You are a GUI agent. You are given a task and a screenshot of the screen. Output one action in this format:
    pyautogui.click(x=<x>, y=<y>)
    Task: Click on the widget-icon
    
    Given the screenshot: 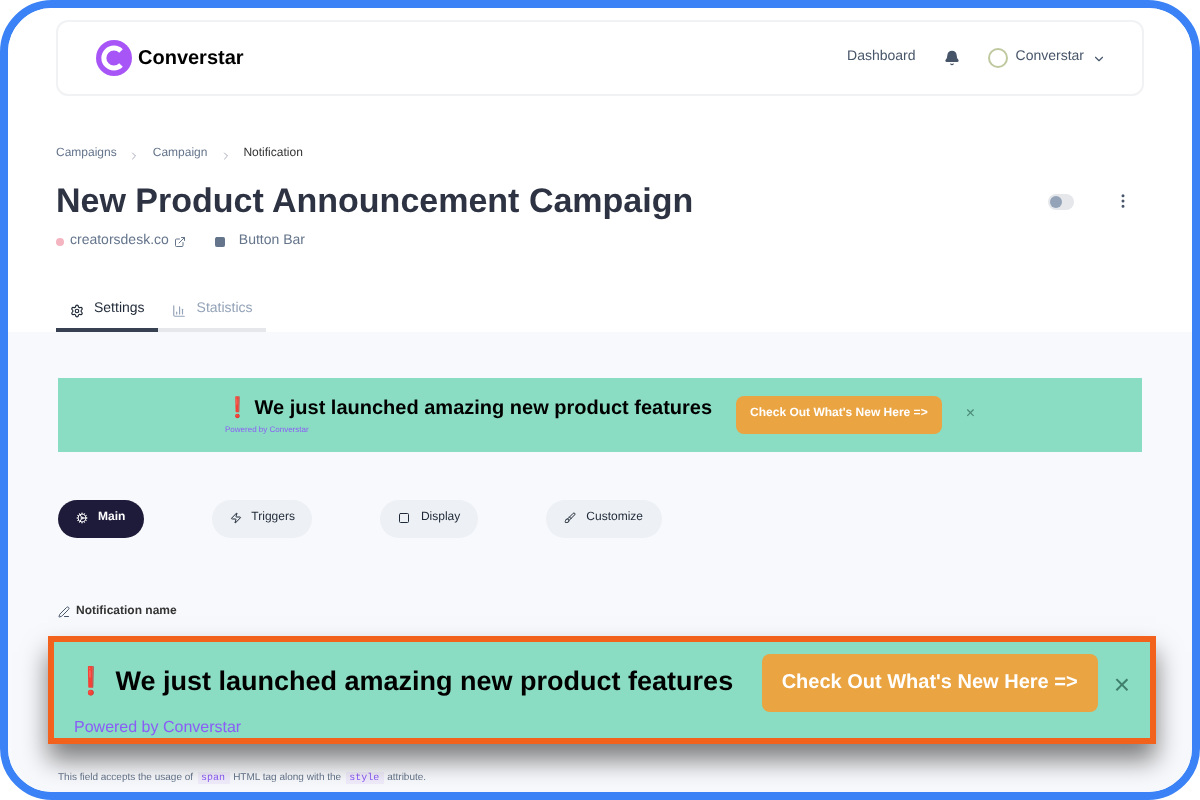 What is the action you would take?
    pyautogui.click(x=220, y=241)
    